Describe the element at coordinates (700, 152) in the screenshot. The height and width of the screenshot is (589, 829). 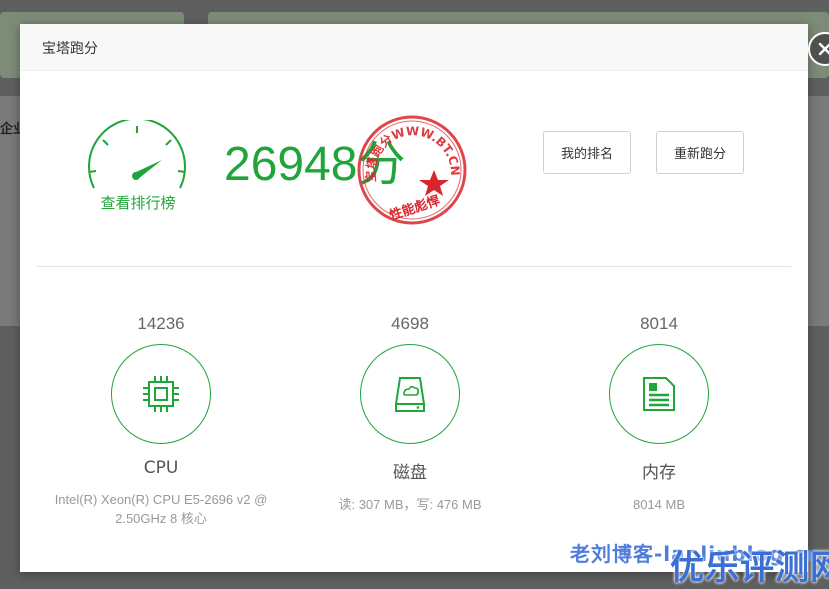
I see `rerun-benchmark-button: 重新跑分` at that location.